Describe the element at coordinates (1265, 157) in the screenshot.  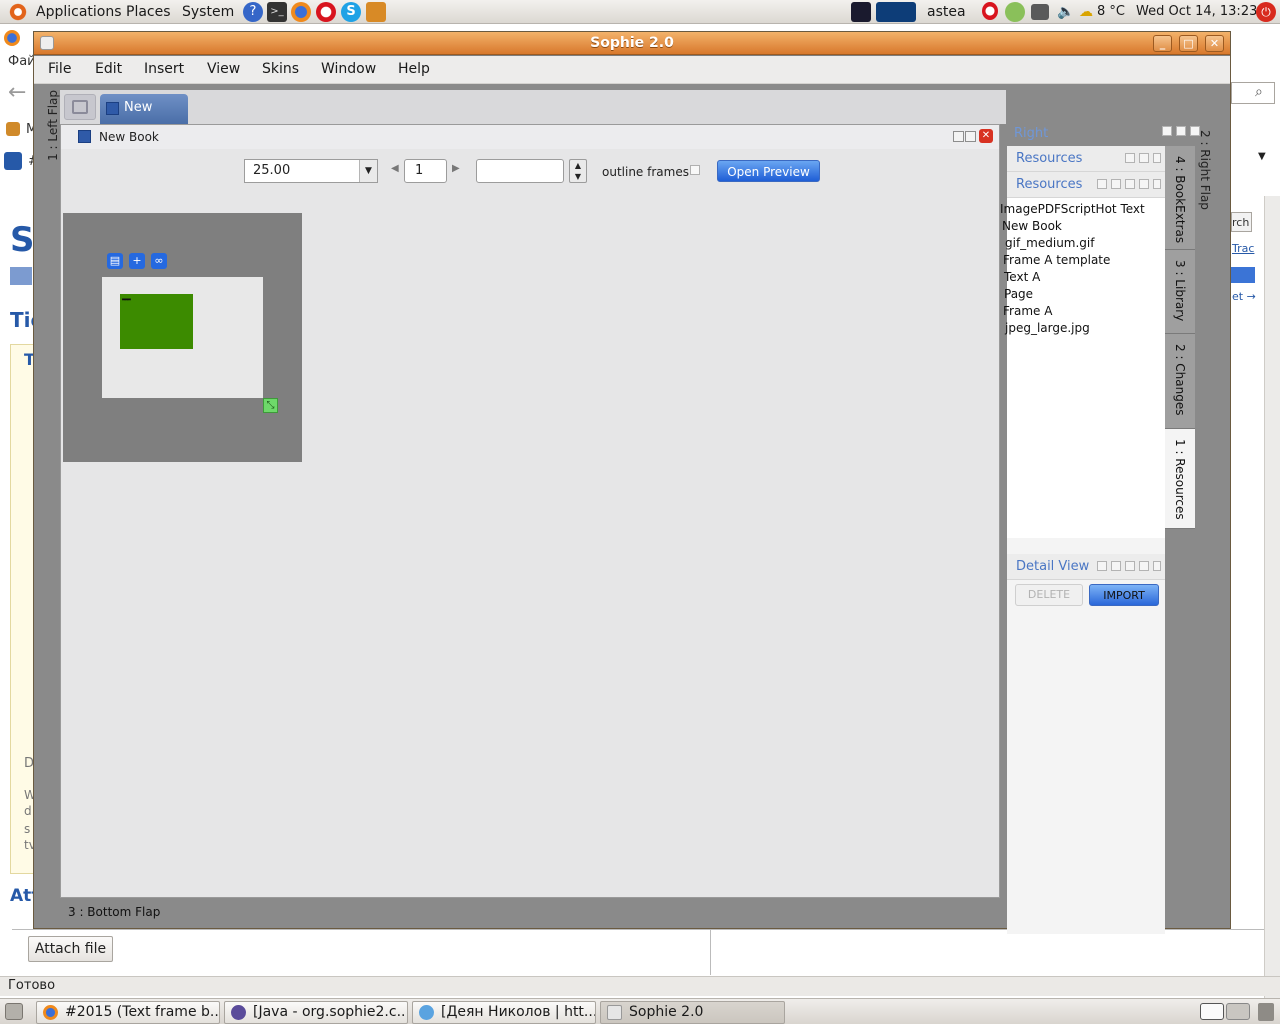
I see `tab-list-arrow-icon: ▼` at that location.